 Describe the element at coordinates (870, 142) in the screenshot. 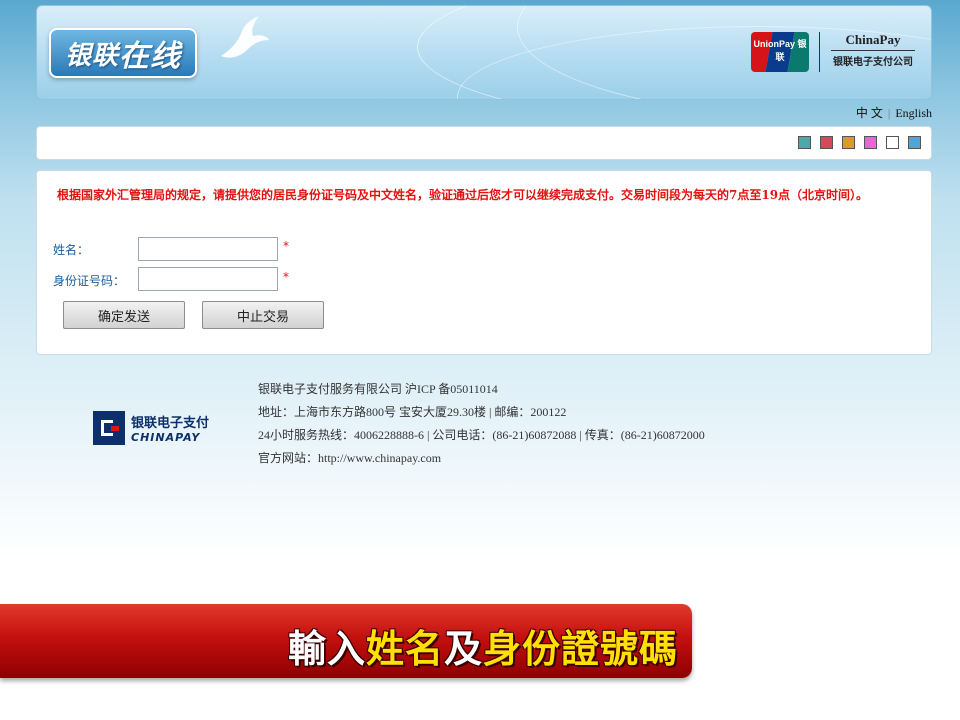

I see `theme-swatch-pink` at that location.